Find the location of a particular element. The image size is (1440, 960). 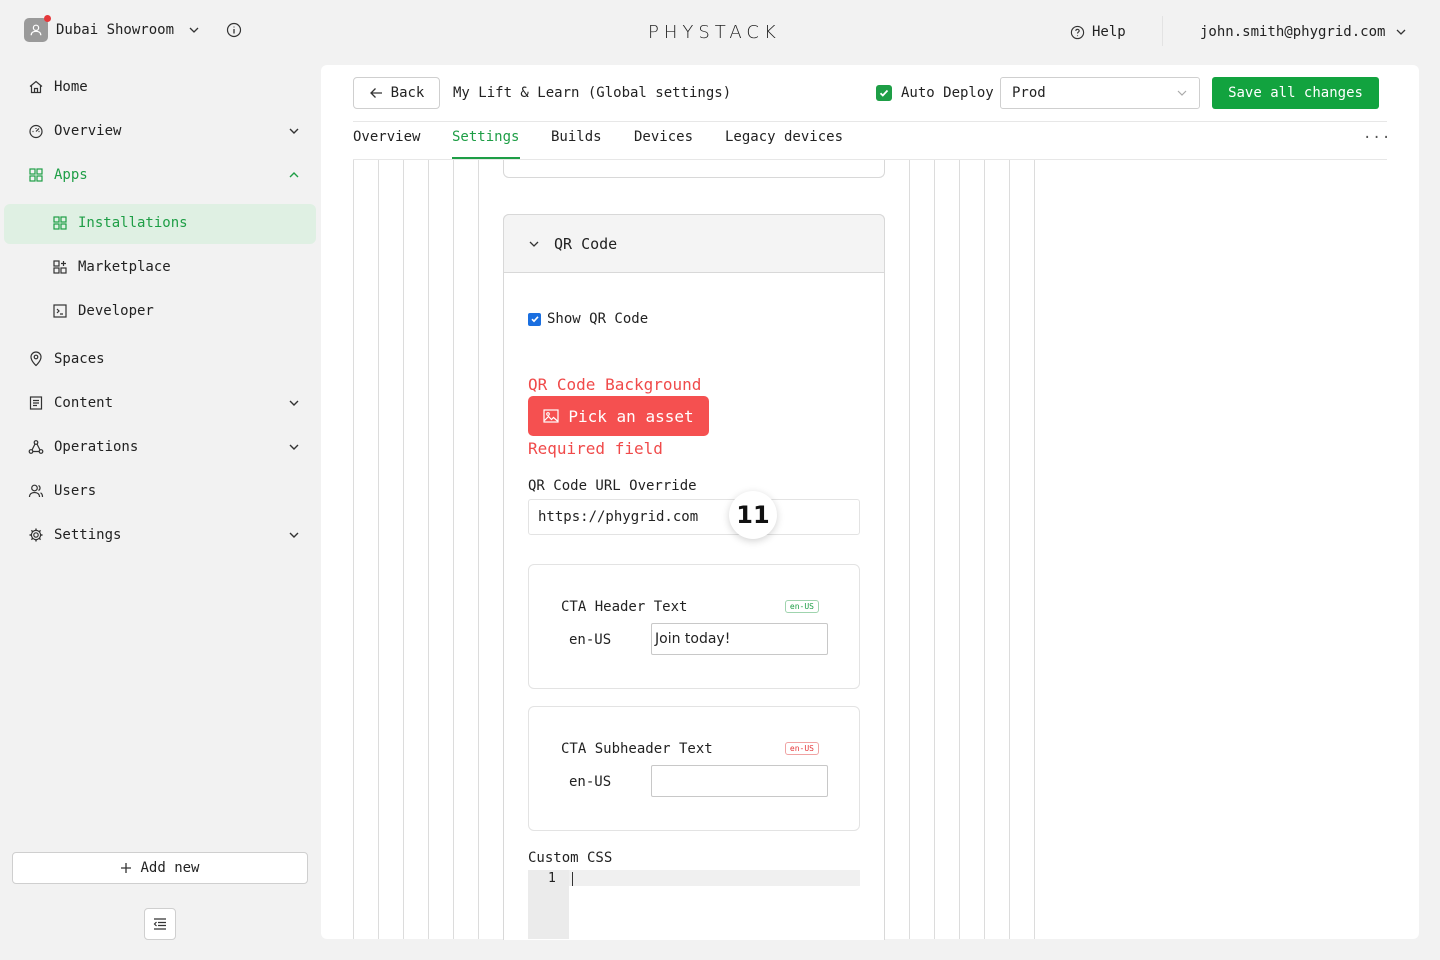

cta-subheader-text-card: CTA Subheader Text en-US en-US is located at coordinates (694, 768).